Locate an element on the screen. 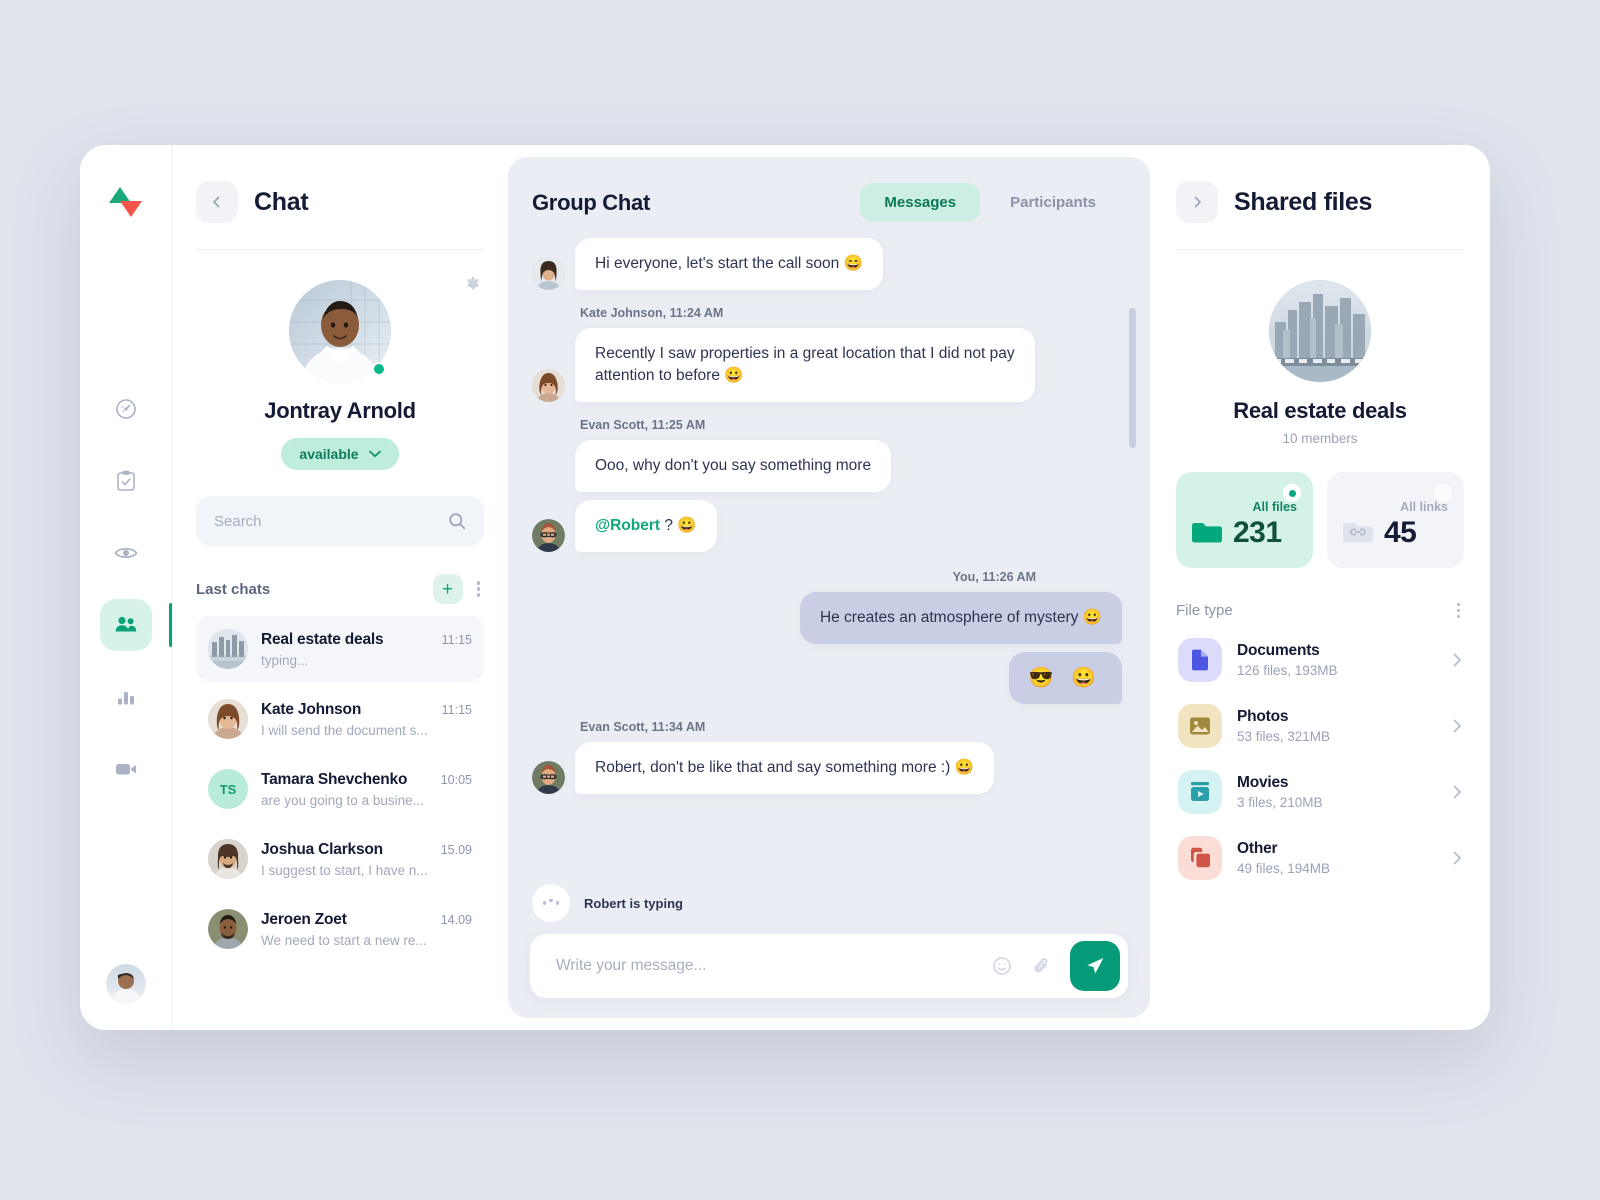 The image size is (1600, 1200). group-members-count: 10 members is located at coordinates (1320, 438).